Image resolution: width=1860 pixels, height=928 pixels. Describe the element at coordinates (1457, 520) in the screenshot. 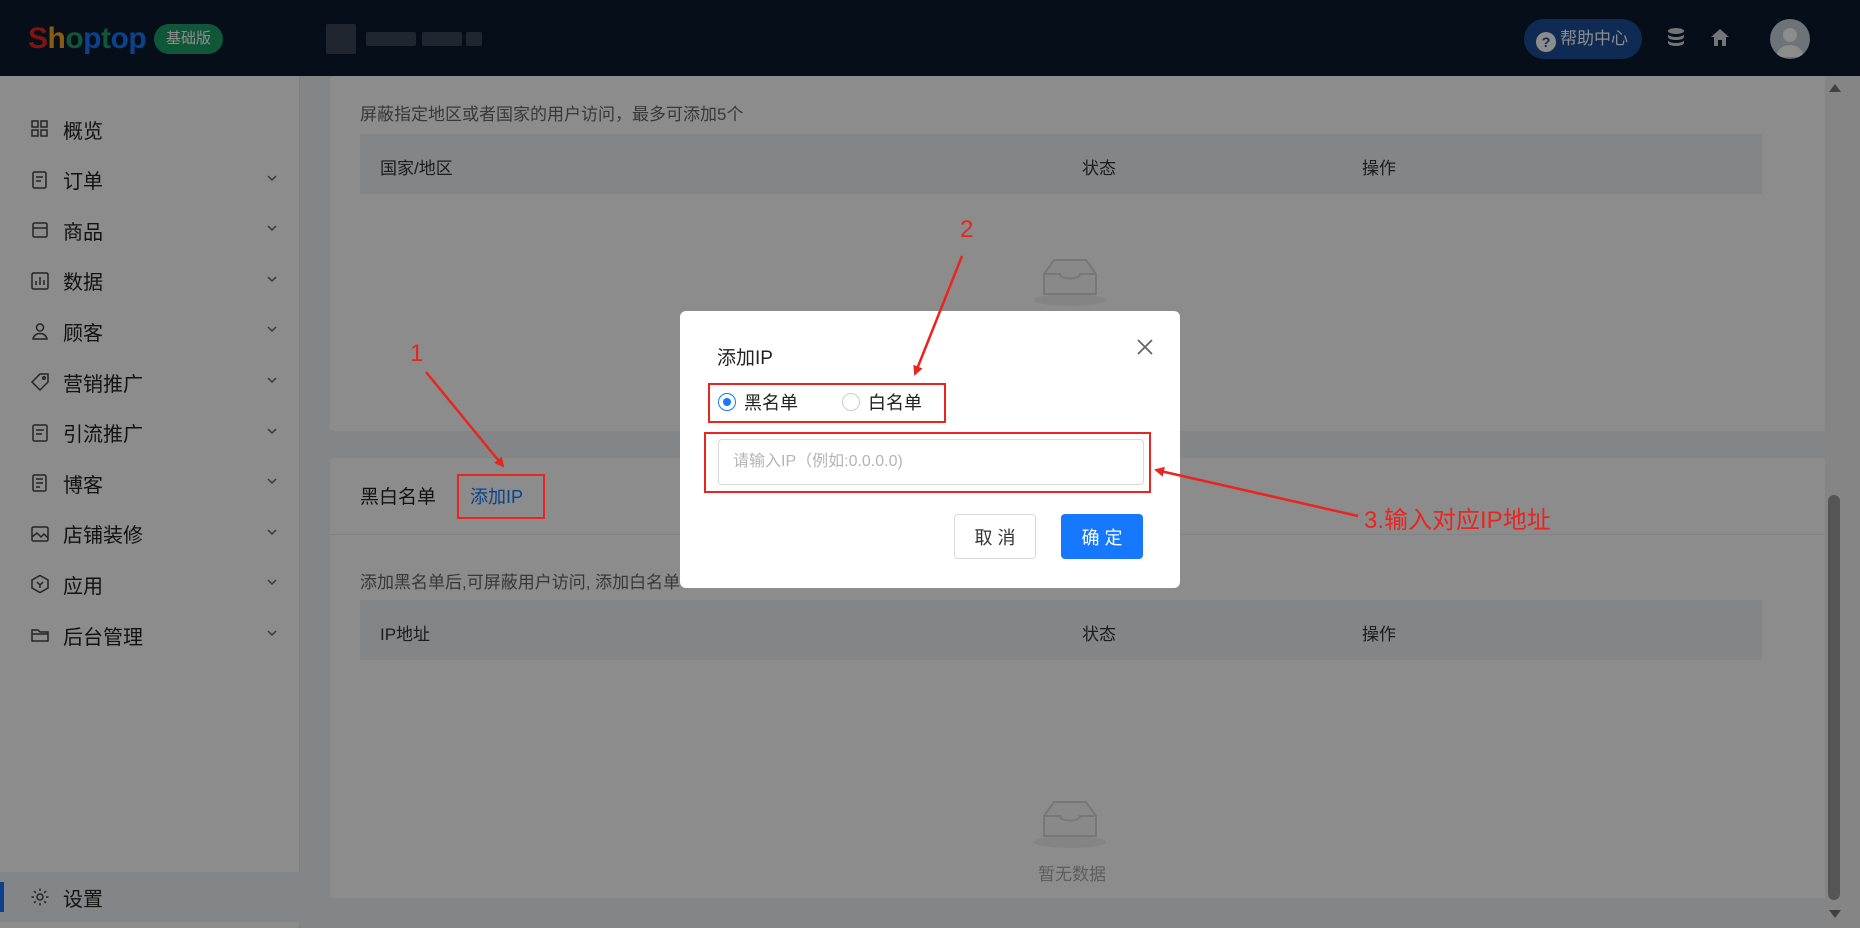

I see `annotation-step-3: 3.输入对应IP地址` at that location.